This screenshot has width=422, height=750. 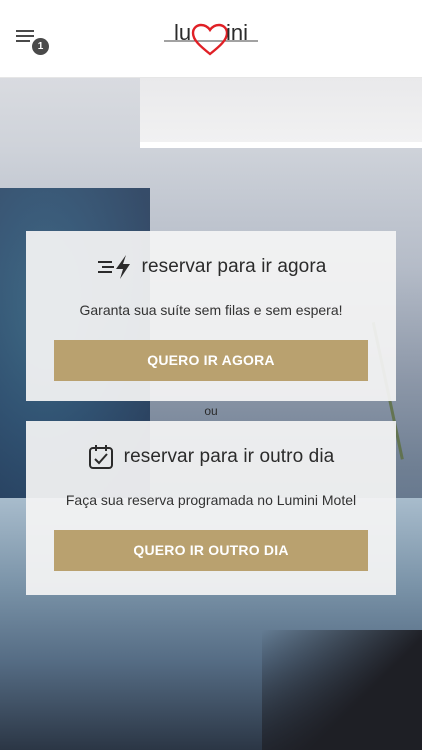 I want to click on app-header: 1 lu ini, so click(x=211, y=39).